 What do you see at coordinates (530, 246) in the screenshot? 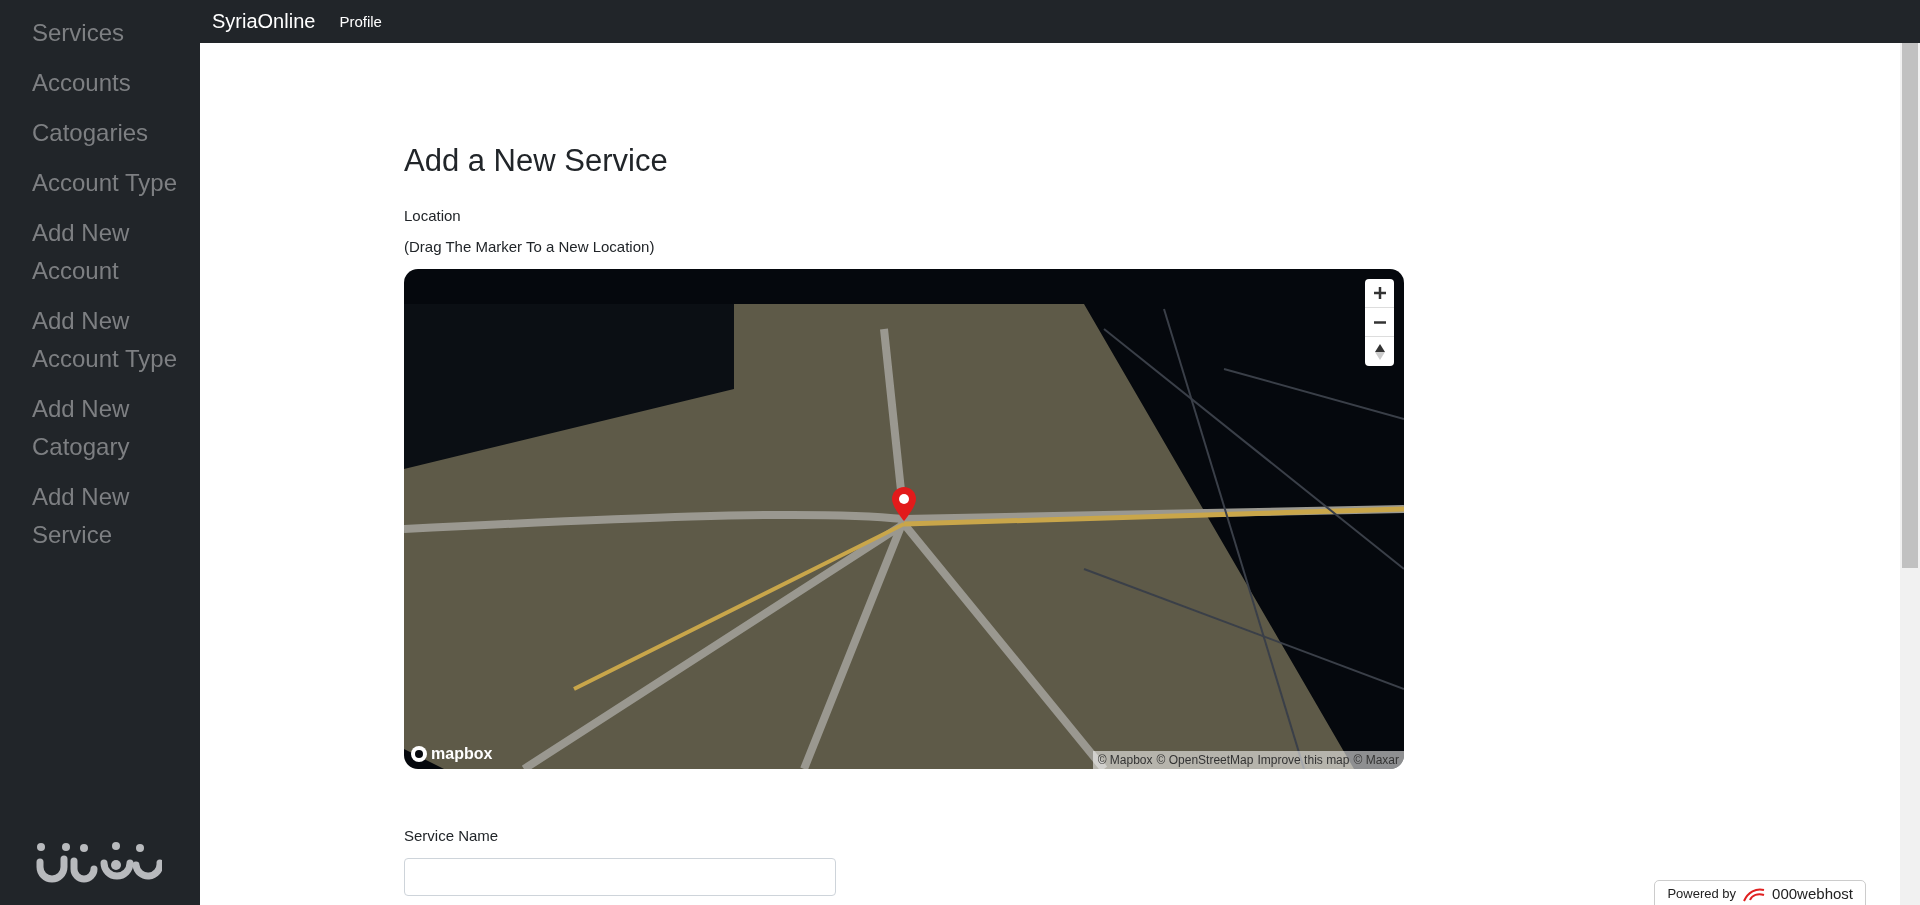
I see `hint-text: (Drag The Marker To a New Location)` at bounding box center [530, 246].